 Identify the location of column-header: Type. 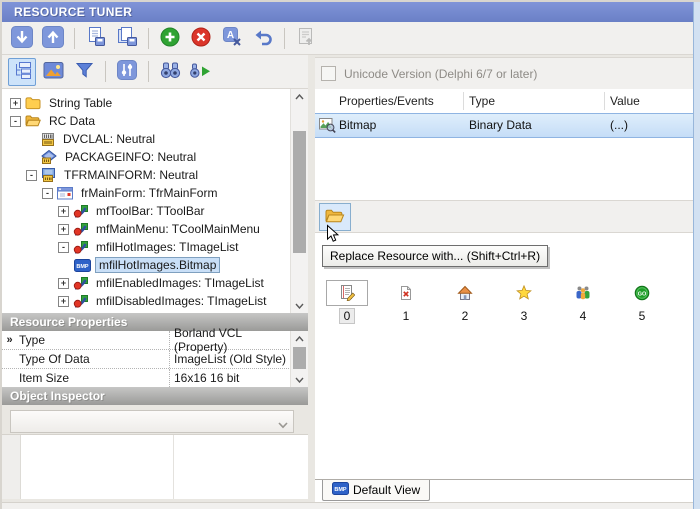
(482, 101).